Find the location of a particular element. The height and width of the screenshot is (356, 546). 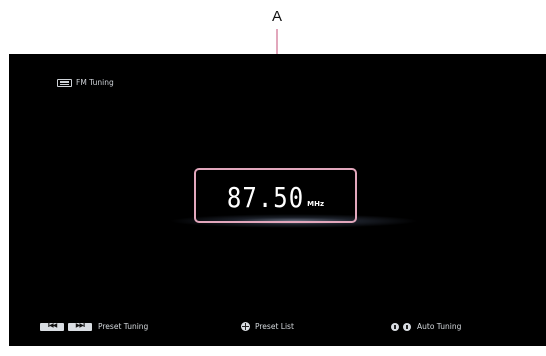

frequency-unit: MHz is located at coordinates (316, 204).